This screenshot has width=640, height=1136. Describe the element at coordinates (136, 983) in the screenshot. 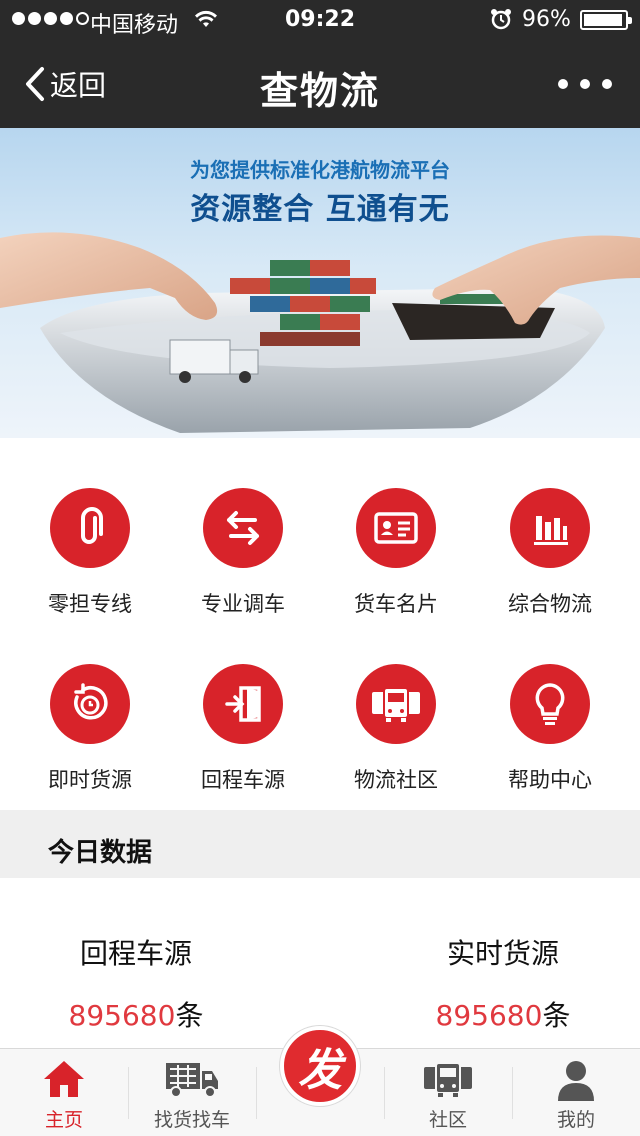

I see `stat-return-trucks: 回程车源 895680条` at that location.